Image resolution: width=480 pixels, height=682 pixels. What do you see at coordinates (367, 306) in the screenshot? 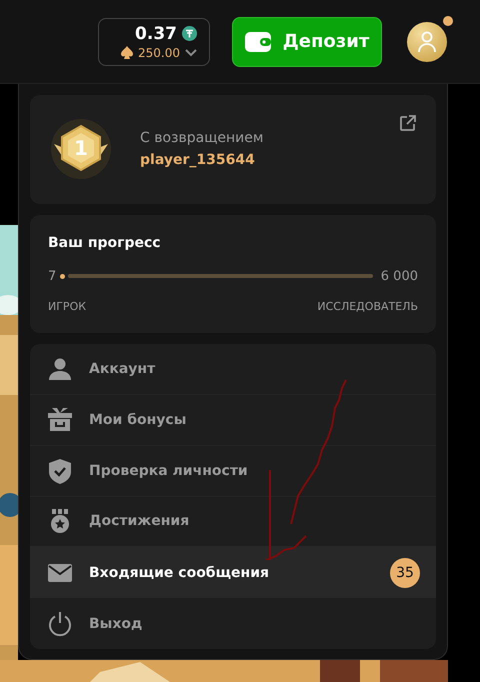
I see `end-rank: ИССЛЕДОВАТЕЛЬ` at bounding box center [367, 306].